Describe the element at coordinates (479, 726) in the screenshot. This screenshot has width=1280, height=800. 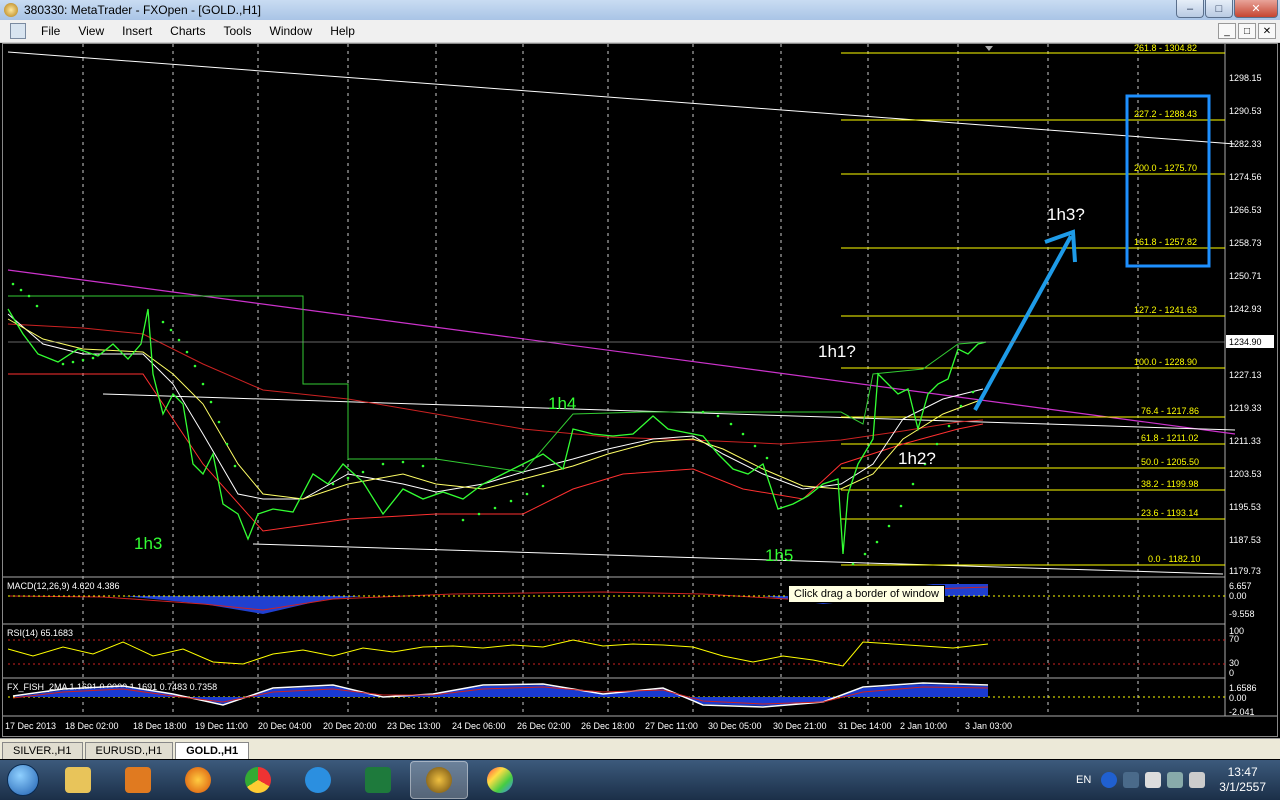
I see `svg-text: 24 Dec 06:00` at that location.